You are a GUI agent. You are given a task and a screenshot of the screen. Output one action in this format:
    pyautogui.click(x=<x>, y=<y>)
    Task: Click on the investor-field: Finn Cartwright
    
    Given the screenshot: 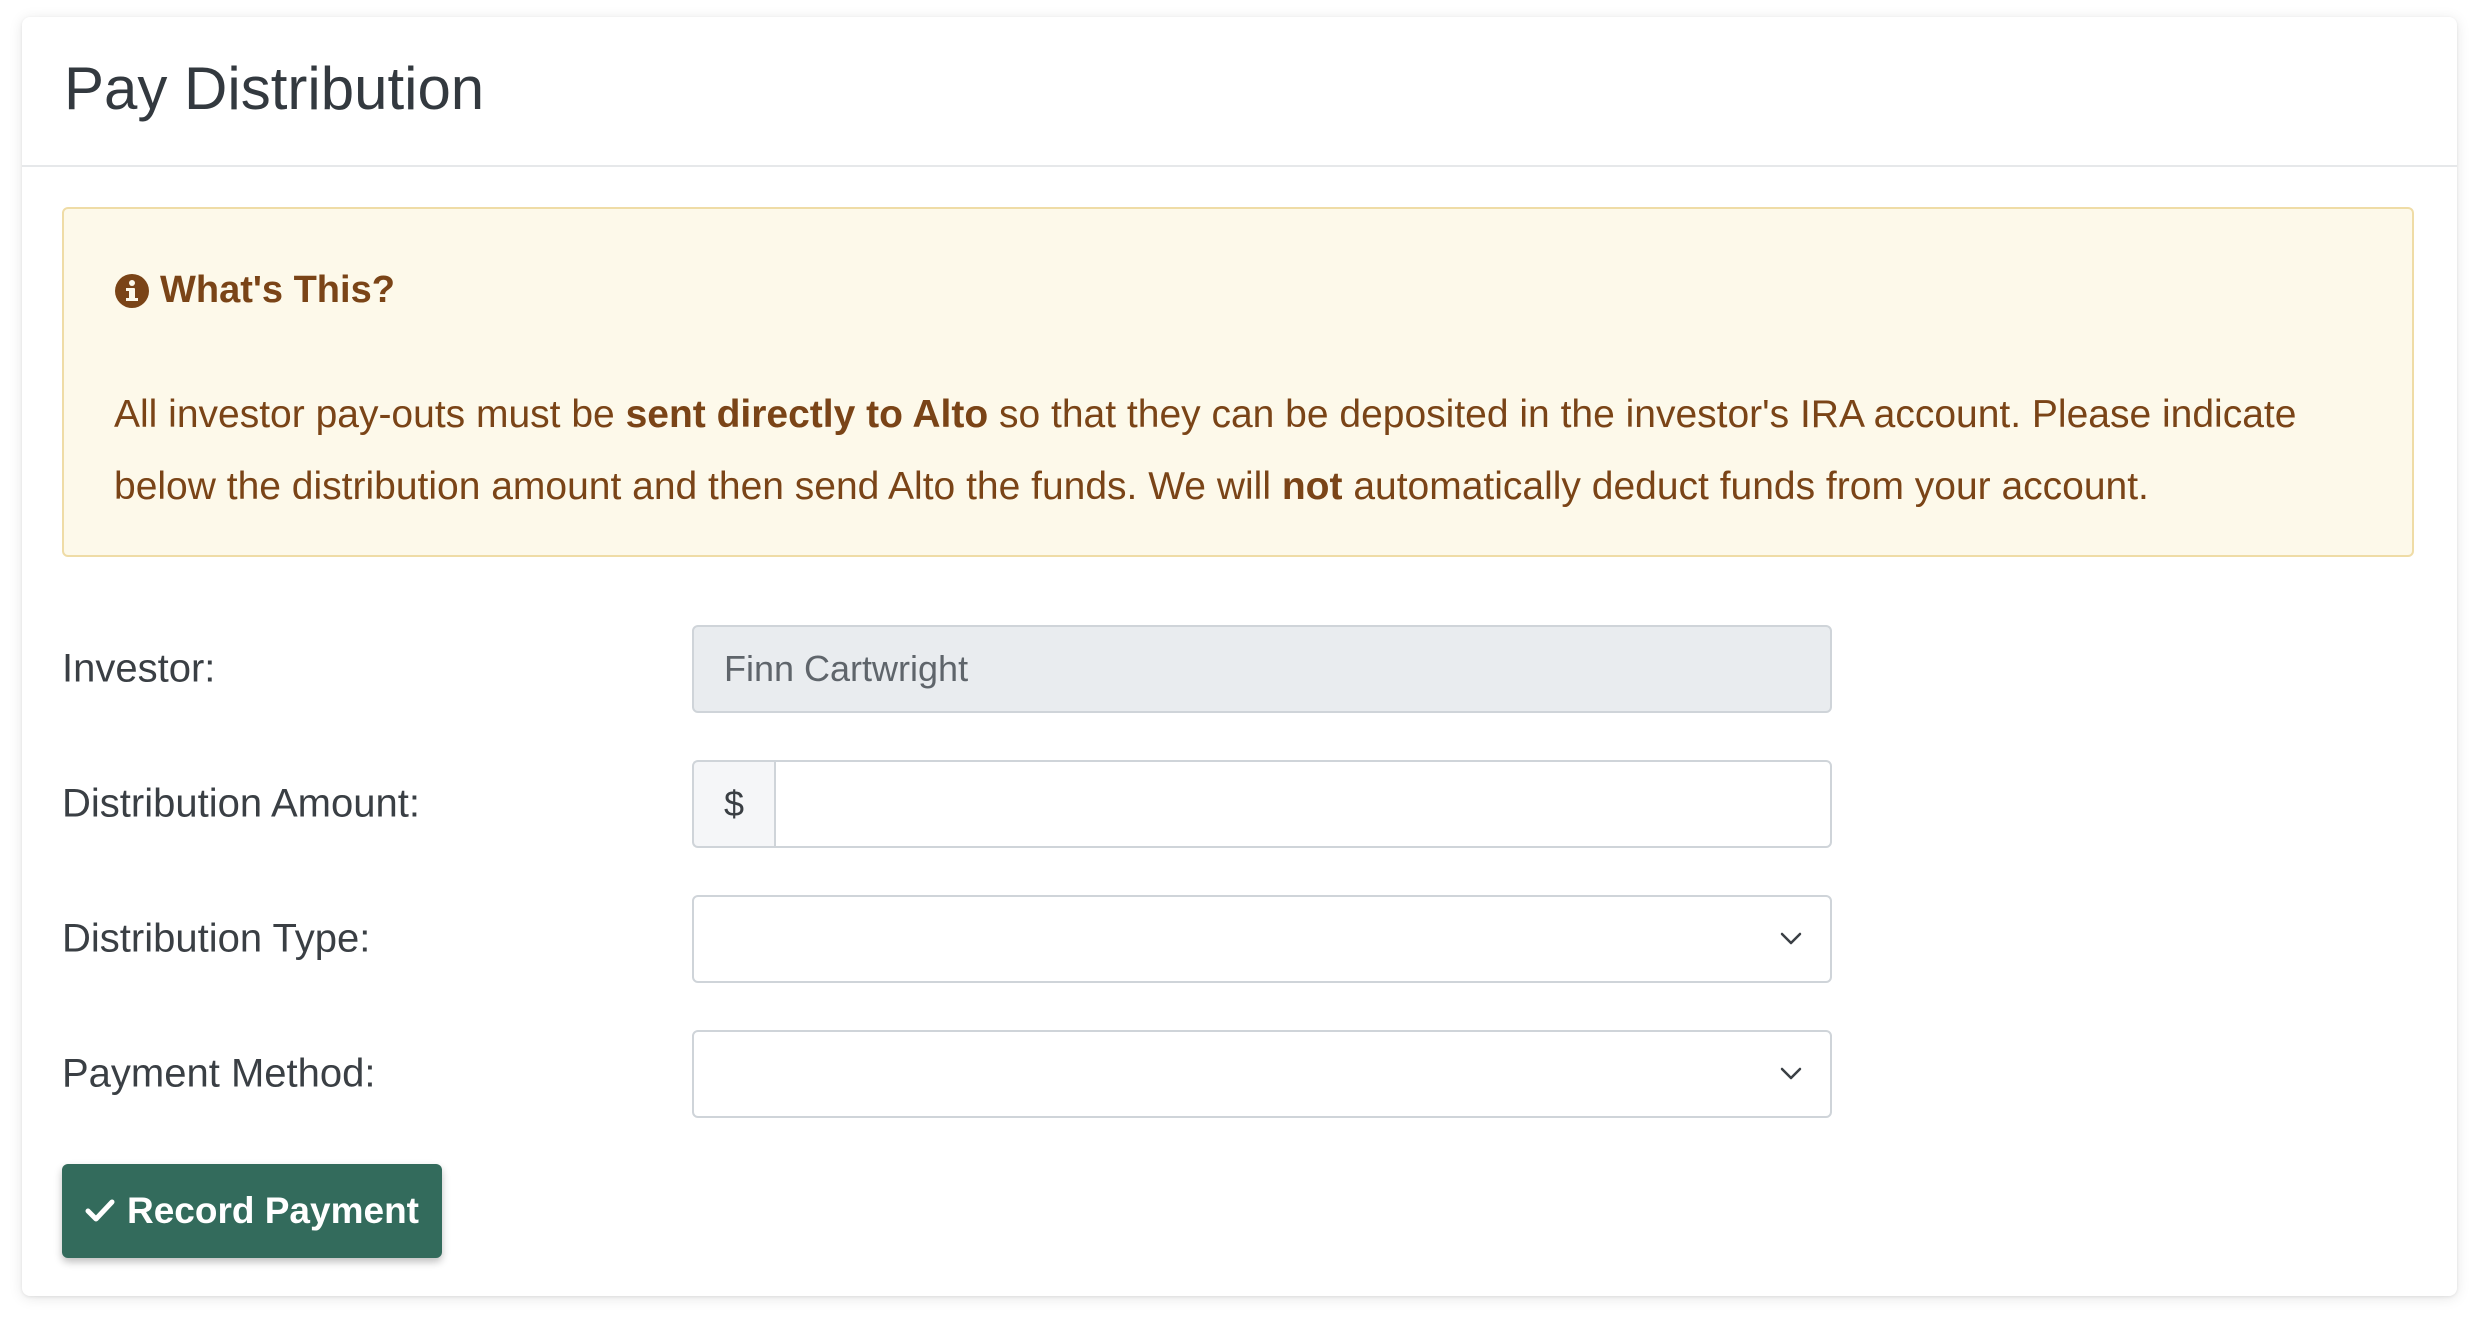 What is the action you would take?
    pyautogui.click(x=1262, y=669)
    